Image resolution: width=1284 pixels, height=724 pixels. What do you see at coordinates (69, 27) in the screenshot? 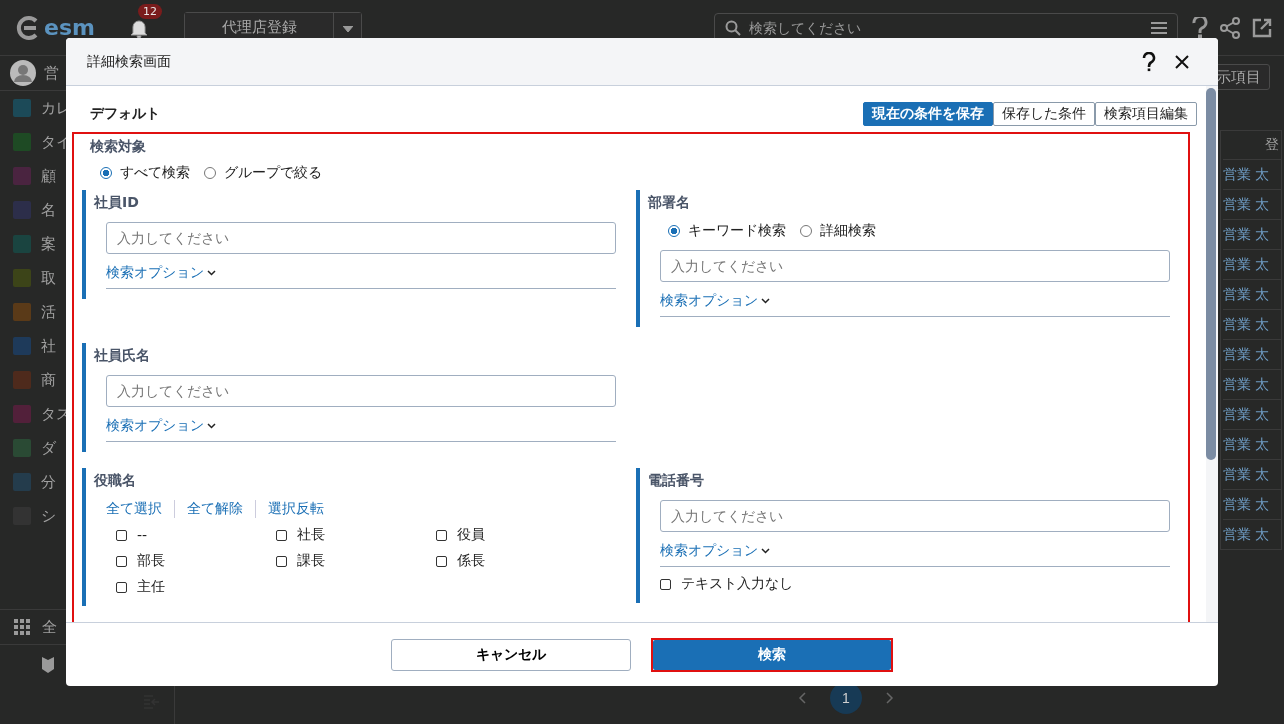
I see `logo-text: esm` at bounding box center [69, 27].